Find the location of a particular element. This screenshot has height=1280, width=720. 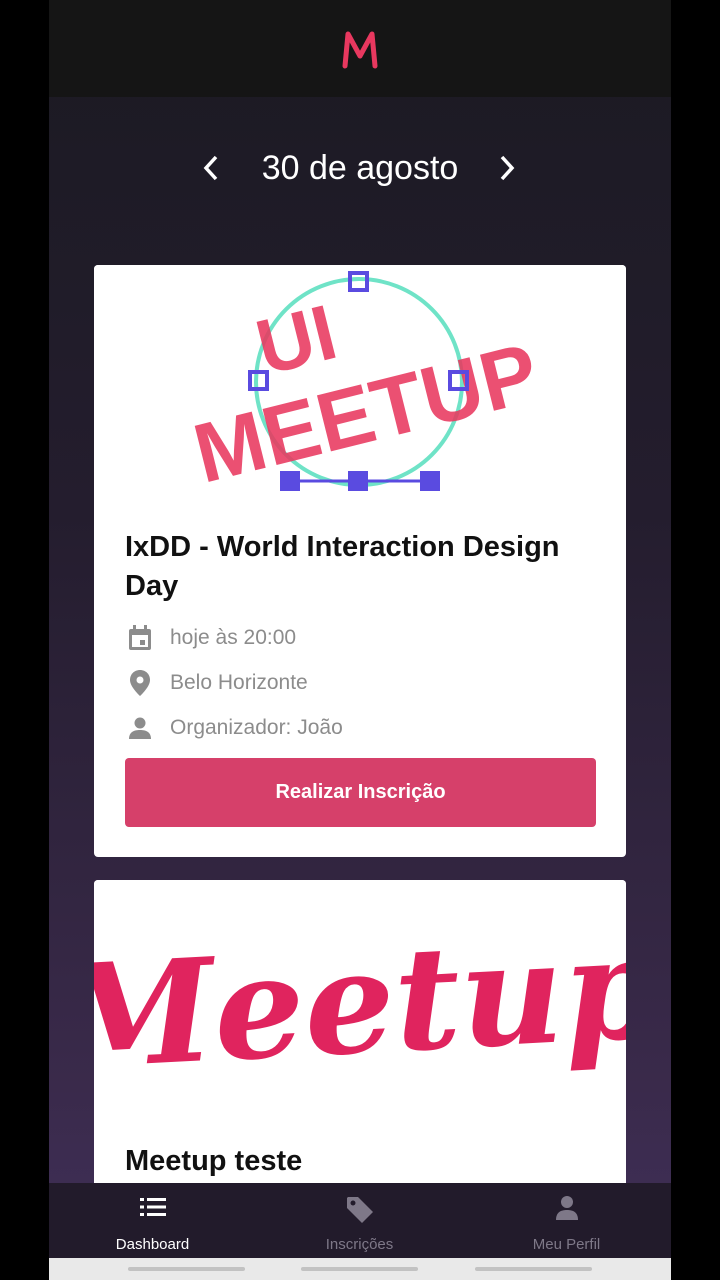

app-header is located at coordinates (360, 48).